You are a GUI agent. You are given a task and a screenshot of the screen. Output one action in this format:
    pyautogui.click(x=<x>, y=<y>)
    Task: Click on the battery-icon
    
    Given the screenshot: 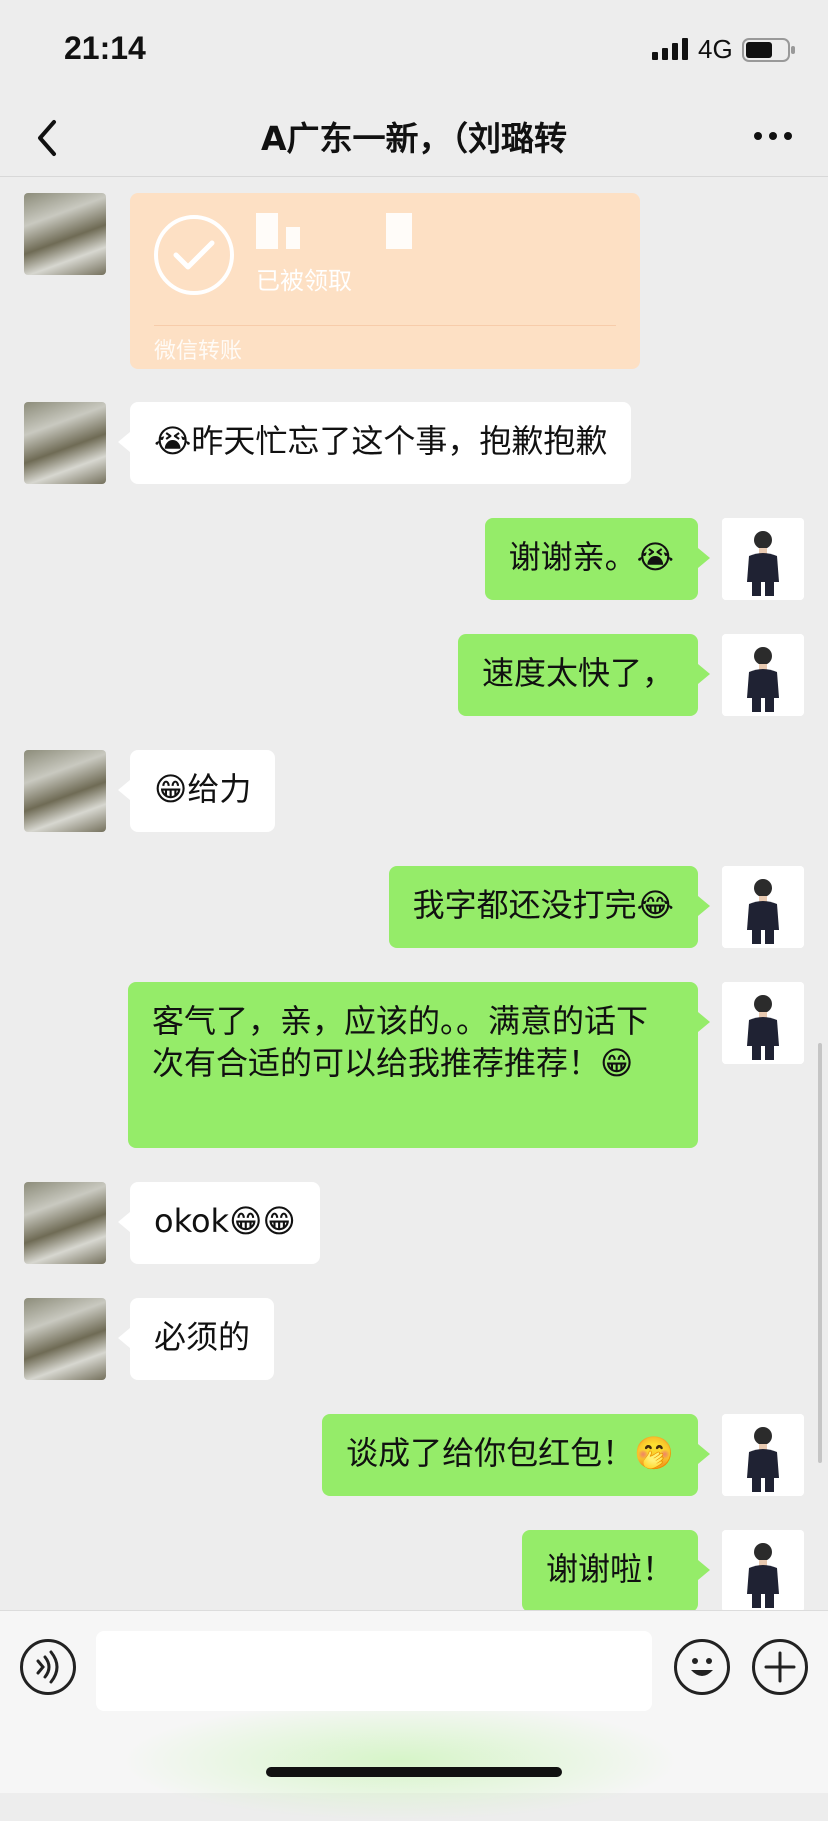 What is the action you would take?
    pyautogui.click(x=768, y=50)
    